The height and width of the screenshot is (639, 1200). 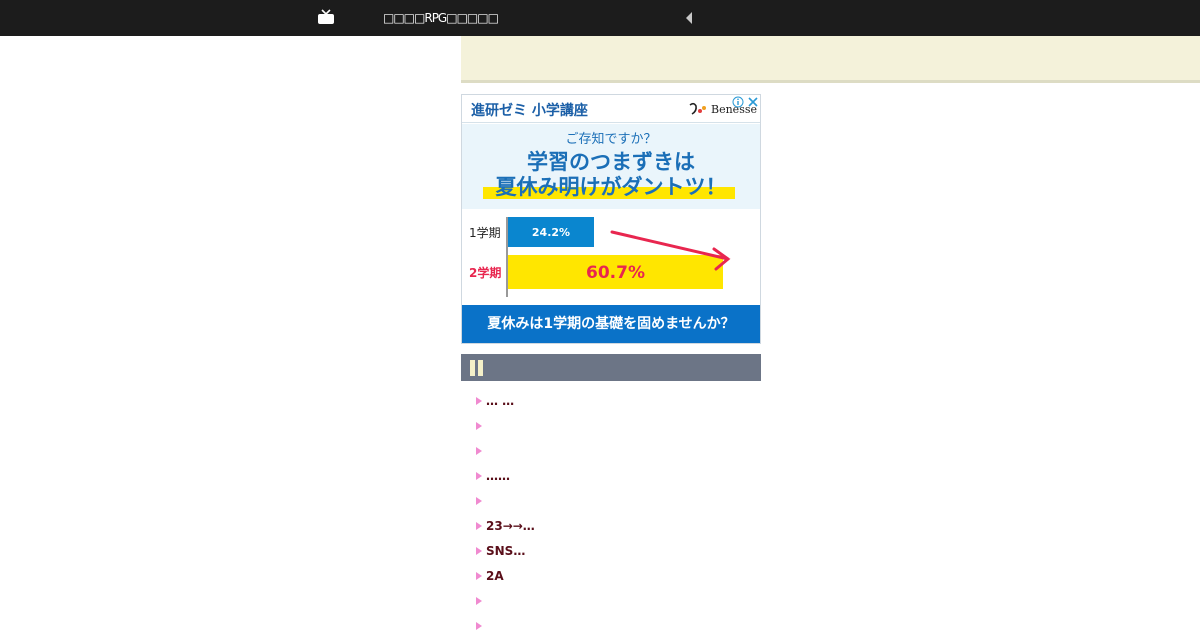 What do you see at coordinates (611, 166) in the screenshot?
I see `ad-hero: ご存知ですか？ 学習のつまずきは 夏休み明けがダントツ！` at bounding box center [611, 166].